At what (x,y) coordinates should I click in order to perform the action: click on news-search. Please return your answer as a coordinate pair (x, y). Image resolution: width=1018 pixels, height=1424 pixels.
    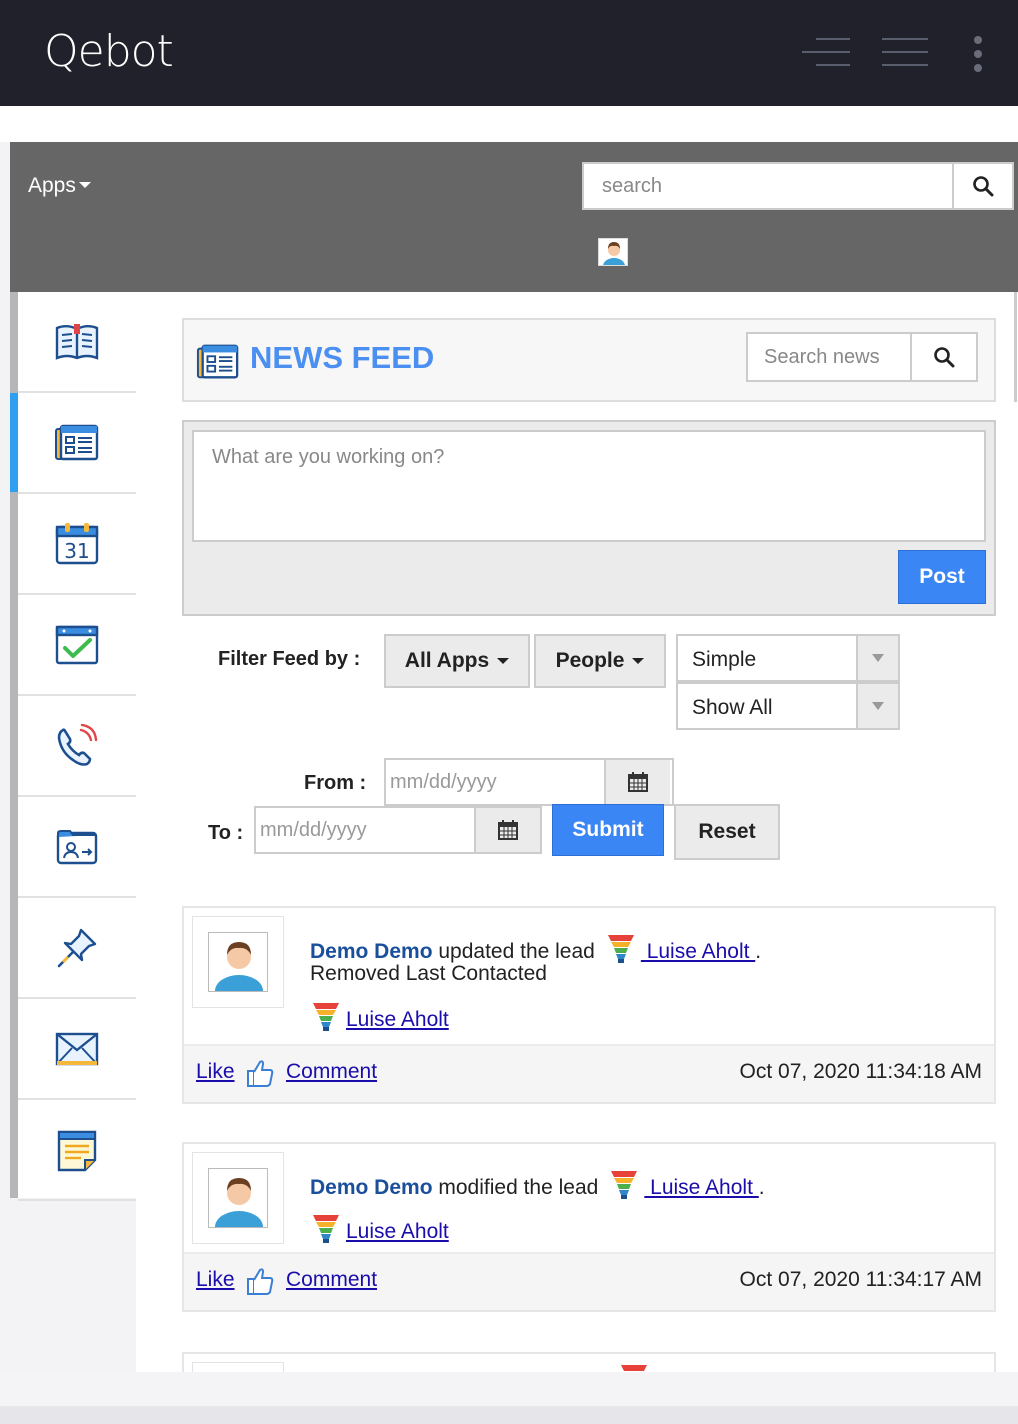
    Looking at the image, I should click on (862, 357).